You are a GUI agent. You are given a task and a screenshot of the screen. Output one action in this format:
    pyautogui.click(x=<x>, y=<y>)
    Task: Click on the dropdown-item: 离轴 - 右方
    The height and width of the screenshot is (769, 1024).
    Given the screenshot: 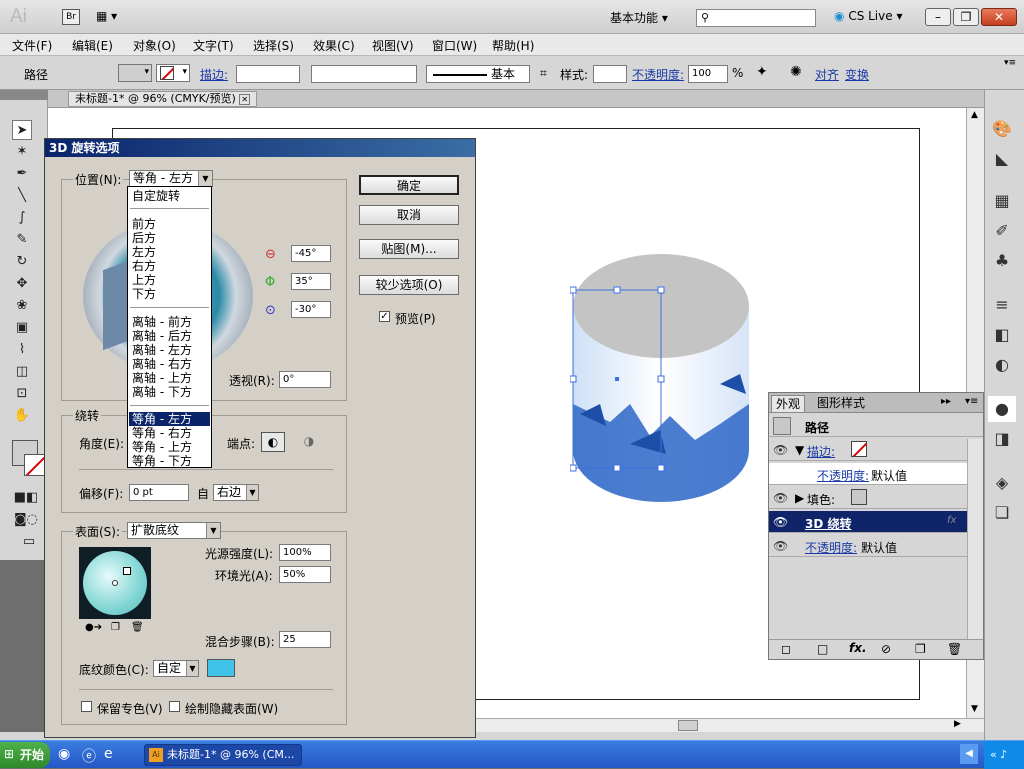 What is the action you would take?
    pyautogui.click(x=162, y=364)
    